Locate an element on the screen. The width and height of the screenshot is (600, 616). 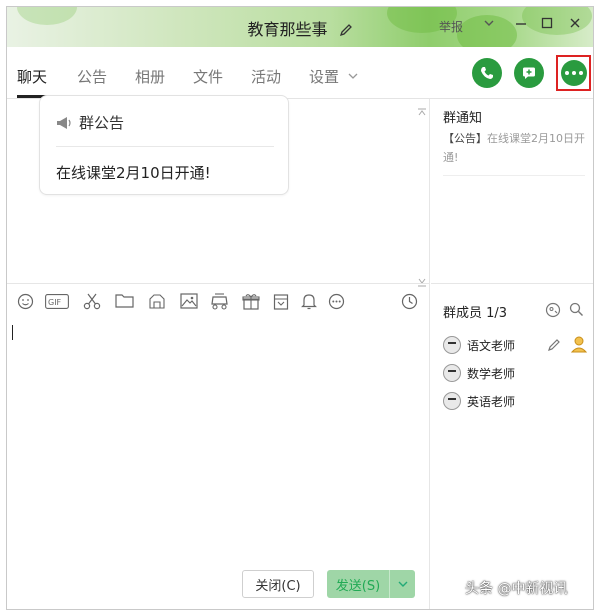
phone-call-button is located at coordinates (487, 73).